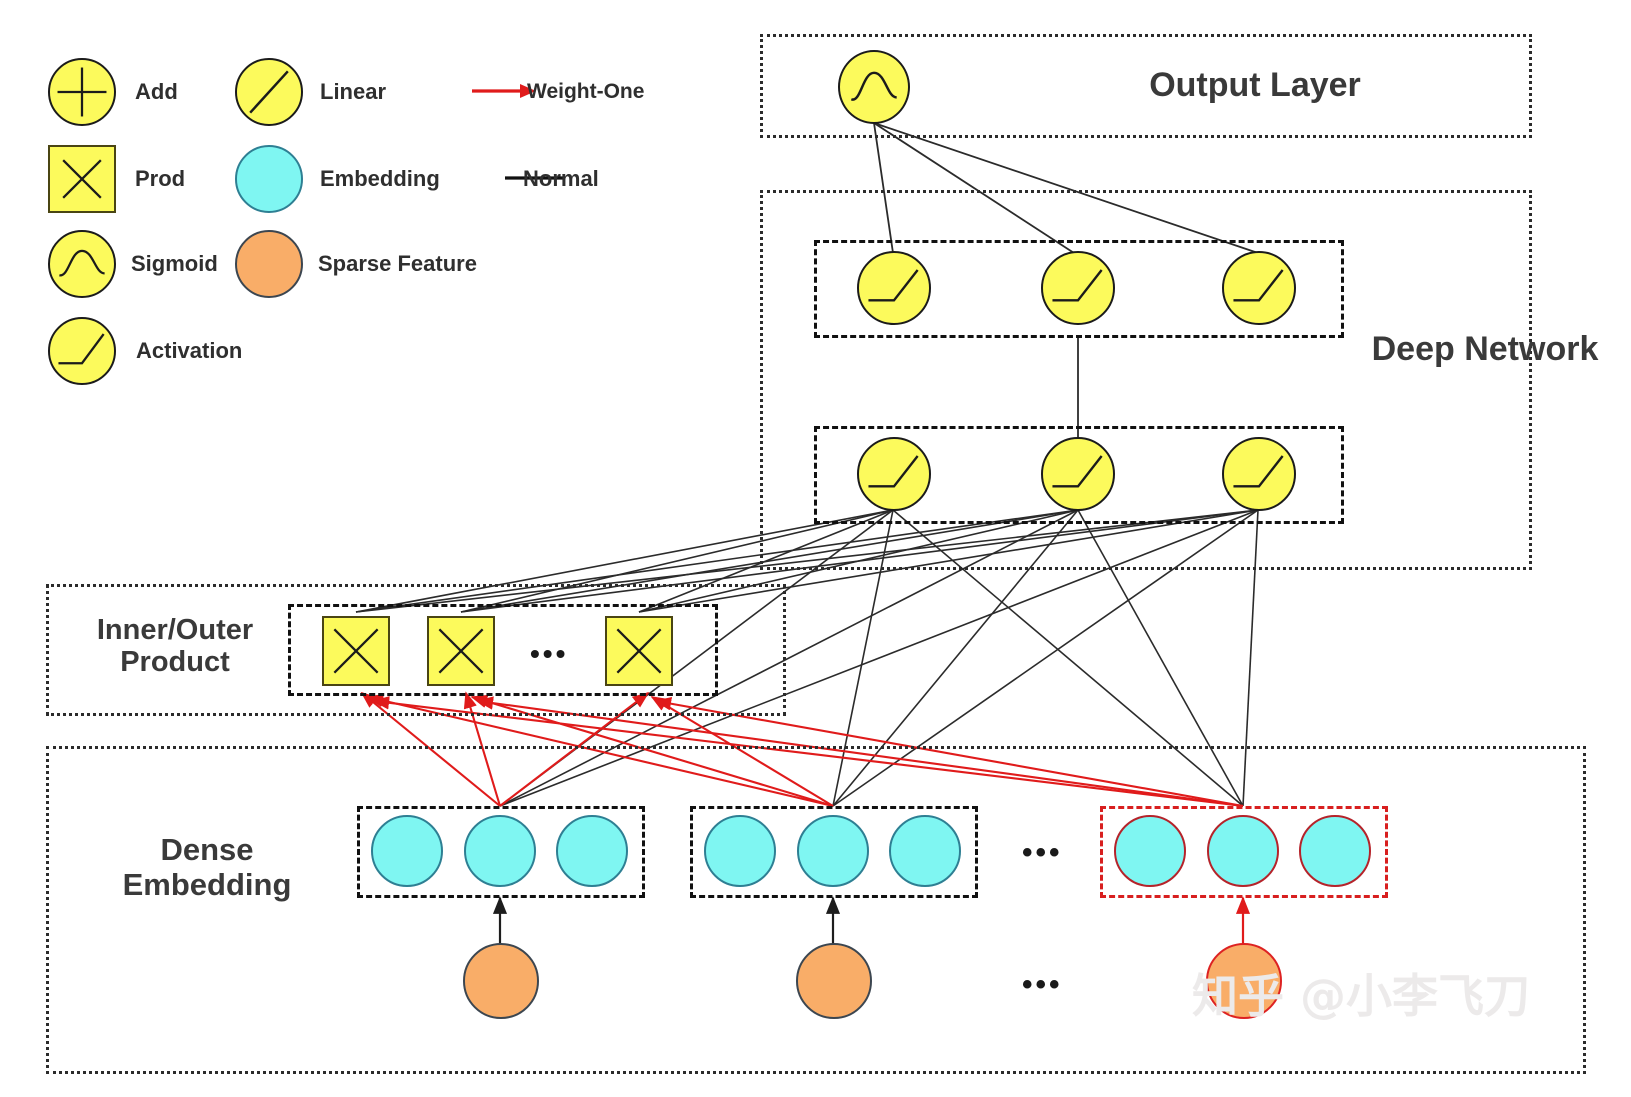 Image resolution: width=1631 pixels, height=1097 pixels. Describe the element at coordinates (639, 651) in the screenshot. I see `product-node-n` at that location.